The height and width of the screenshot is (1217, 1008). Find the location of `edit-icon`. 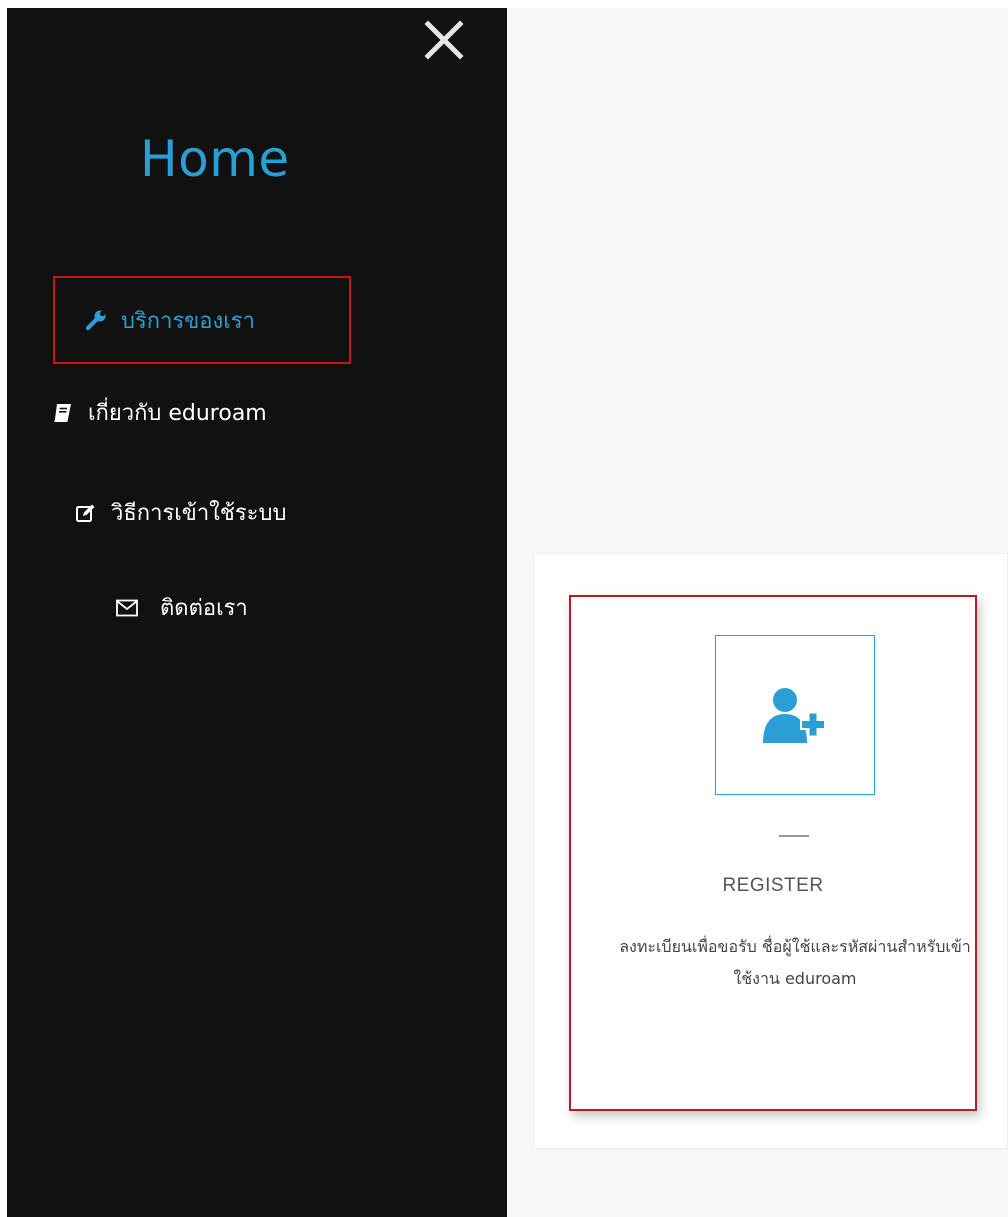

edit-icon is located at coordinates (86, 513).